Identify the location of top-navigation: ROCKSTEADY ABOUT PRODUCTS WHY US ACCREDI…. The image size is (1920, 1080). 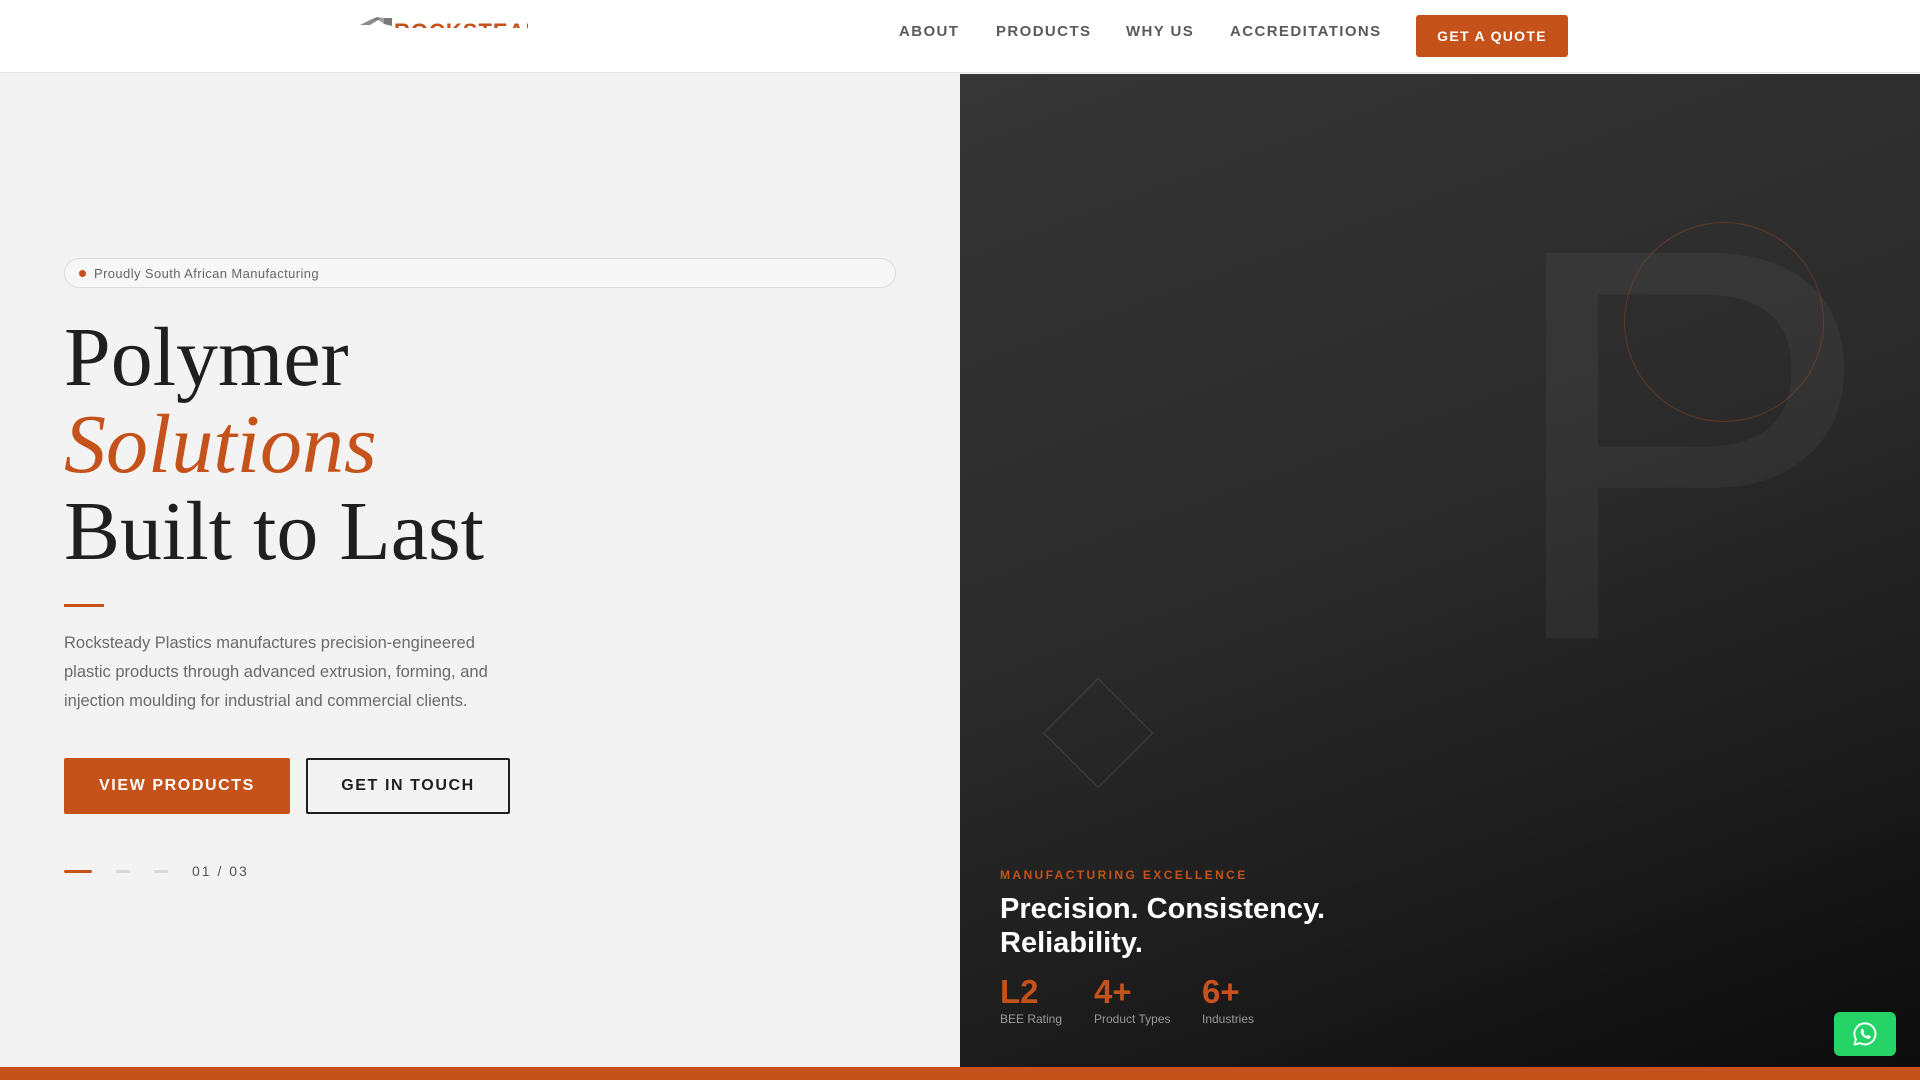
(960, 36).